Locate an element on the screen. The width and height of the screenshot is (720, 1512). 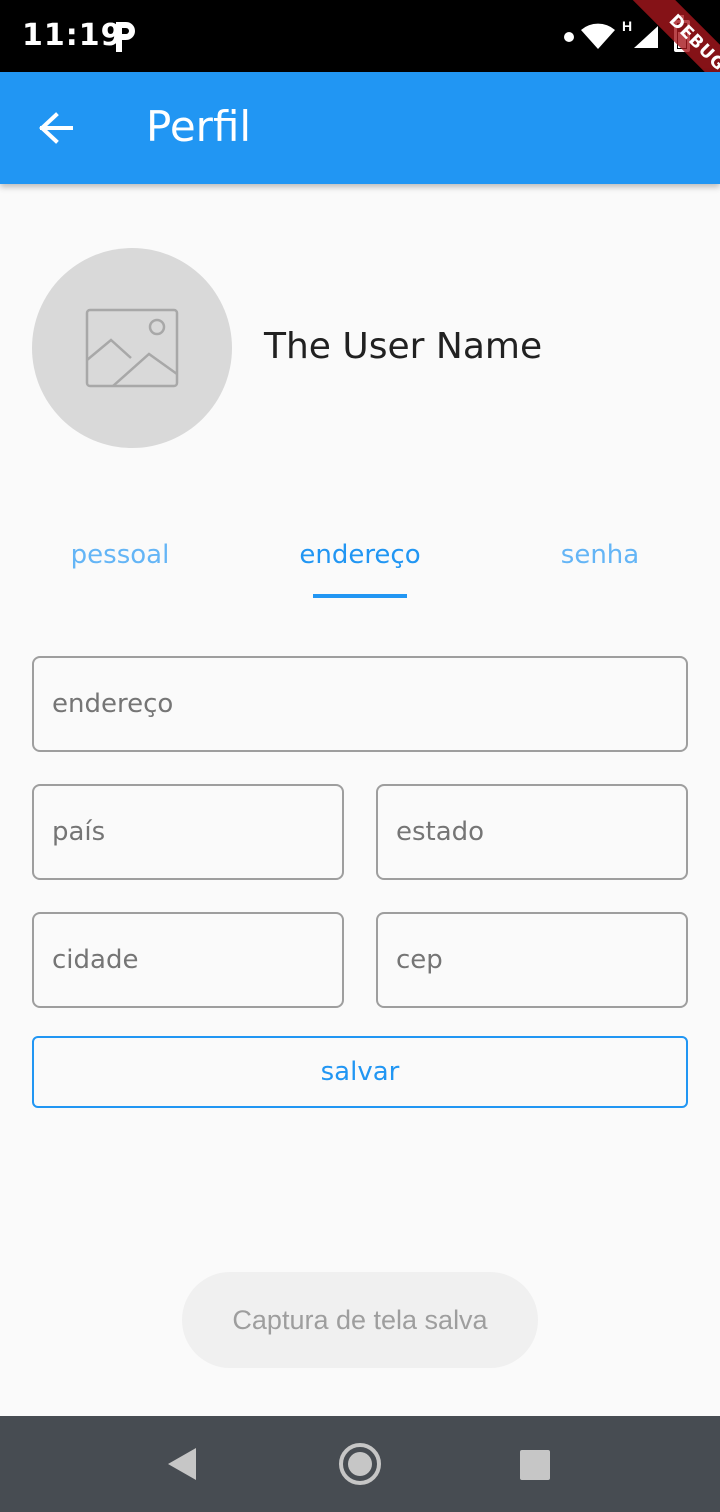
estado-input is located at coordinates (532, 832).